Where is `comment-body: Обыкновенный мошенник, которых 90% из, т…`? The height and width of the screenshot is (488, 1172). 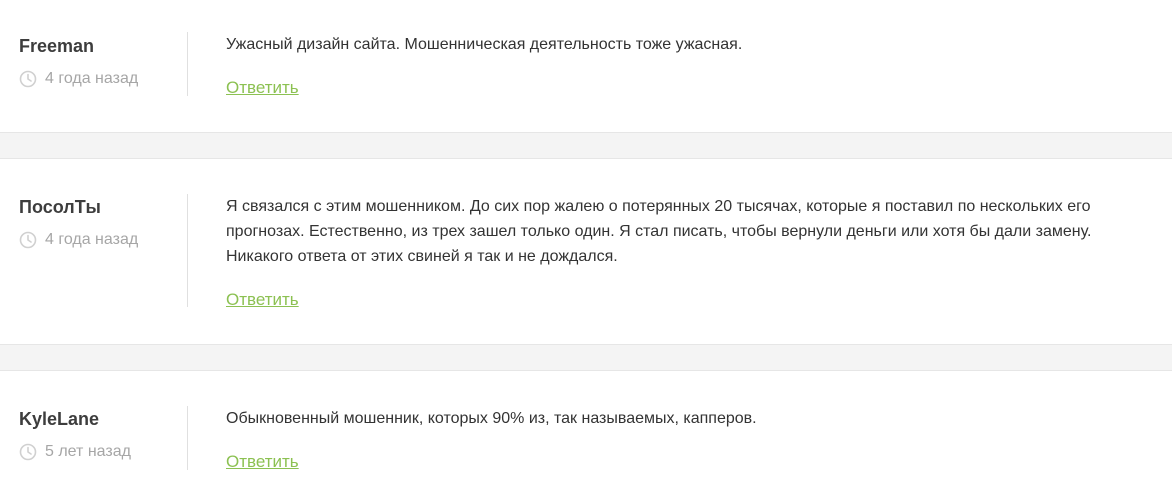
comment-body: Обыкновенный мошенник, которых 90% из, т… is located at coordinates (686, 439).